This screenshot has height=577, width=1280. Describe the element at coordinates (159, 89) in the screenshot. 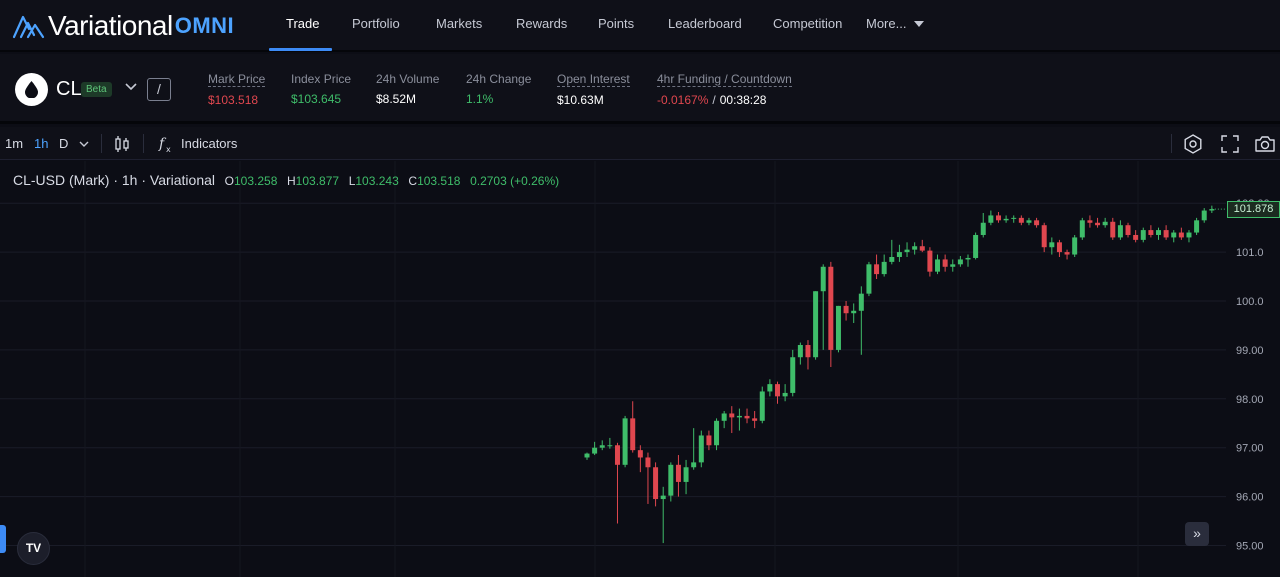

I see `market-pair-button: /` at that location.